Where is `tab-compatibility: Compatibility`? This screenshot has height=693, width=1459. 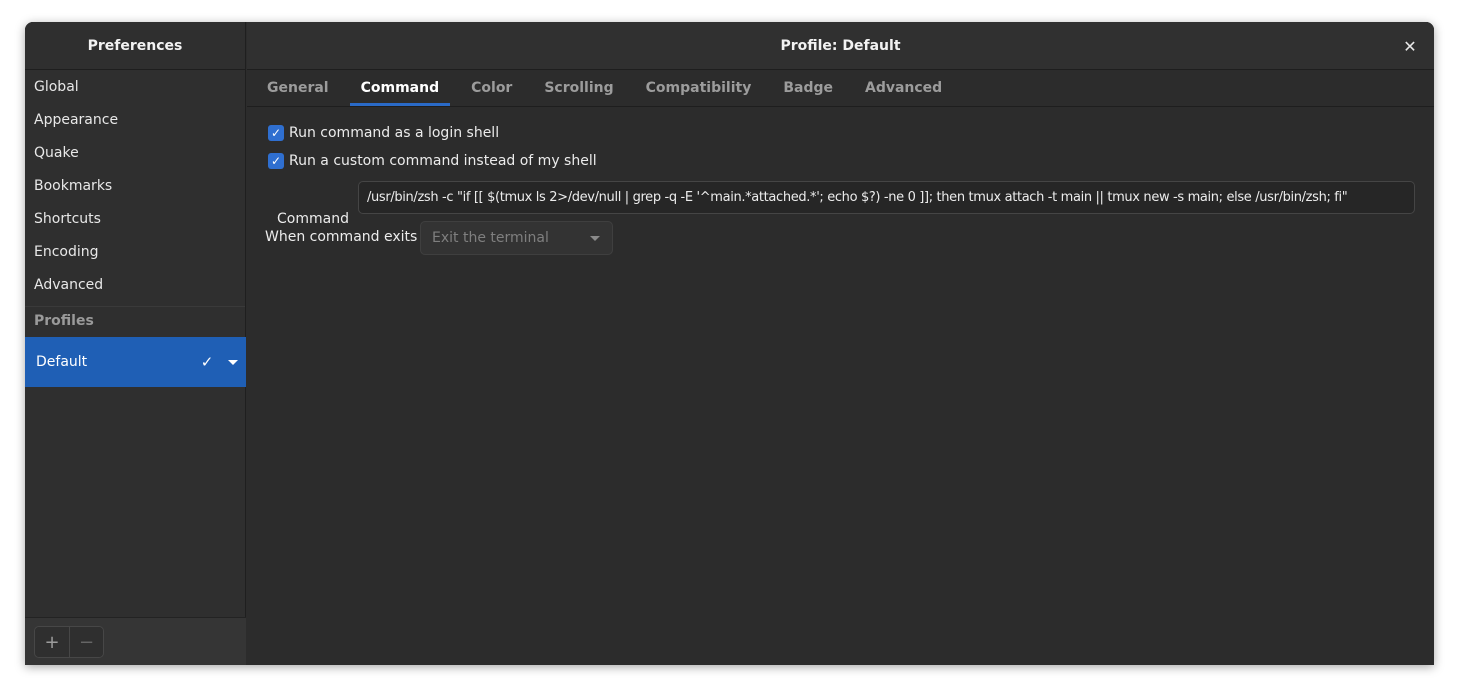
tab-compatibility: Compatibility is located at coordinates (699, 88).